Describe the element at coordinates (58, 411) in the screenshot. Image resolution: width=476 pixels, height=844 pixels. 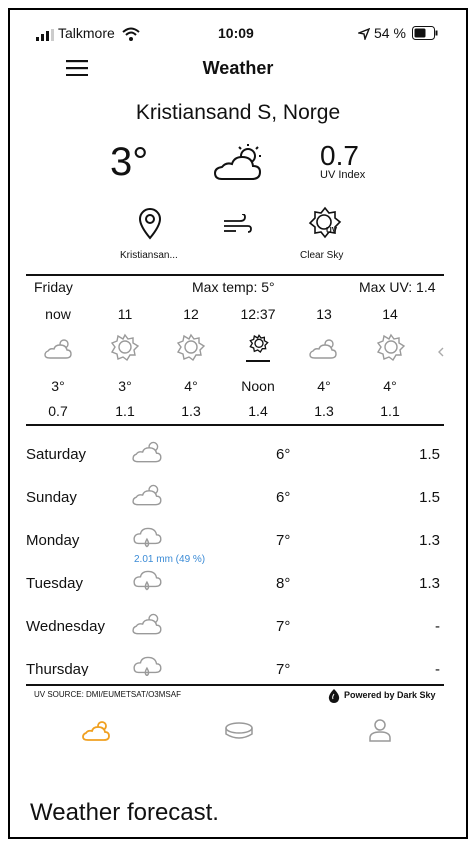
I see `hour-uv: 0.7` at that location.